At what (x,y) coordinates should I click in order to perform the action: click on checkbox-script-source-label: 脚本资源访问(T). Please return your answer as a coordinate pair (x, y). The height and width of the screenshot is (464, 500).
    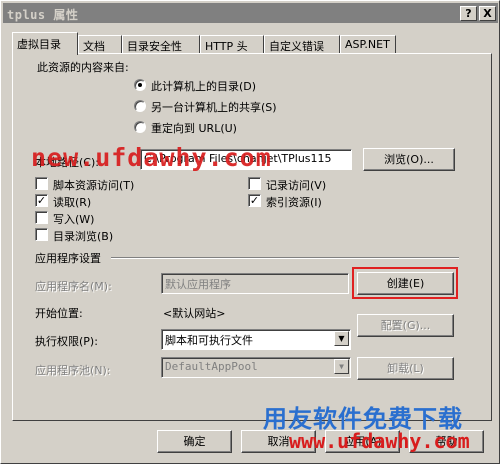
    Looking at the image, I should click on (93, 185).